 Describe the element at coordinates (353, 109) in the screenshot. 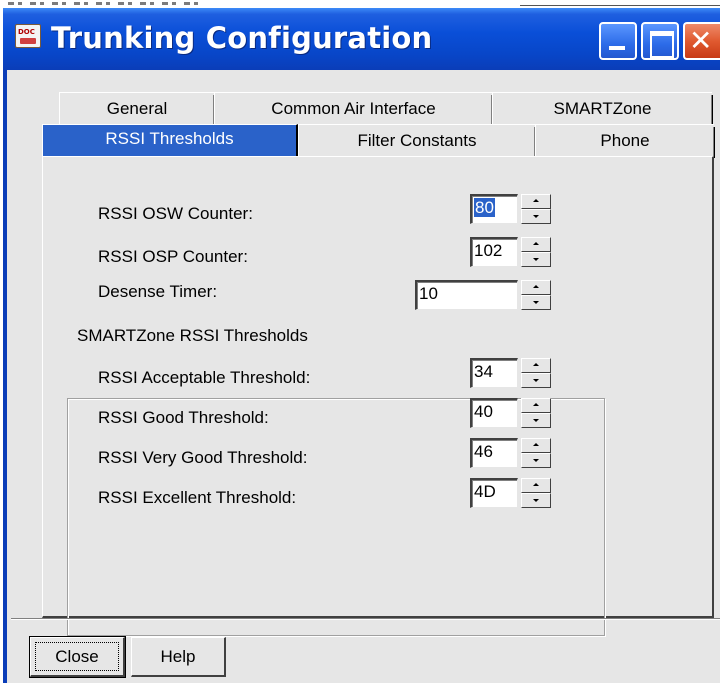

I see `tab-common-air-interface: Common Air Interface` at that location.